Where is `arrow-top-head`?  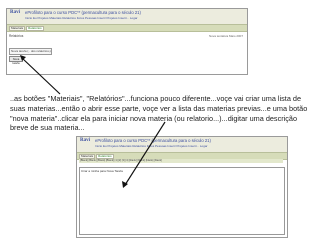
arrow-top-head is located at coordinates (23, 58).